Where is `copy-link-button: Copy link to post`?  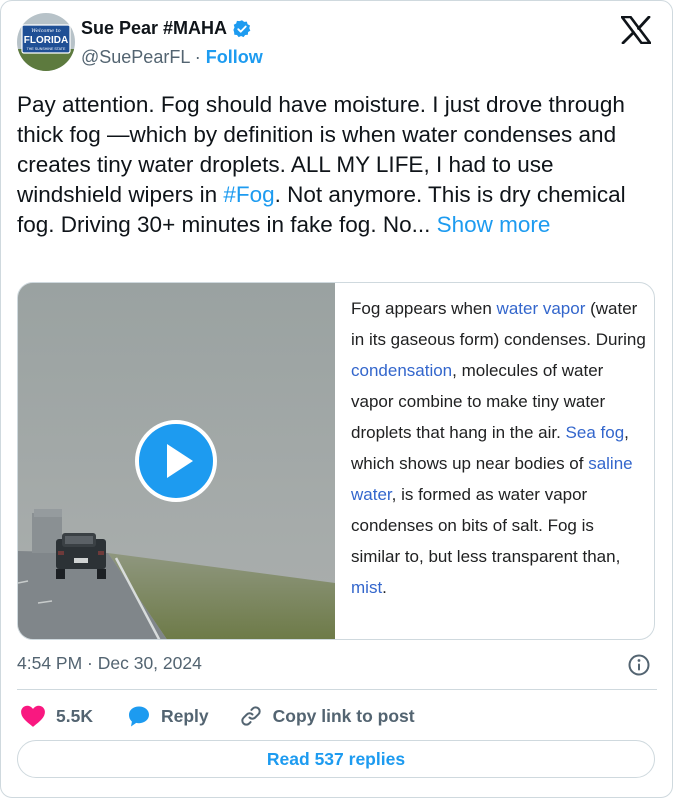
copy-link-button: Copy link to post is located at coordinates (327, 716).